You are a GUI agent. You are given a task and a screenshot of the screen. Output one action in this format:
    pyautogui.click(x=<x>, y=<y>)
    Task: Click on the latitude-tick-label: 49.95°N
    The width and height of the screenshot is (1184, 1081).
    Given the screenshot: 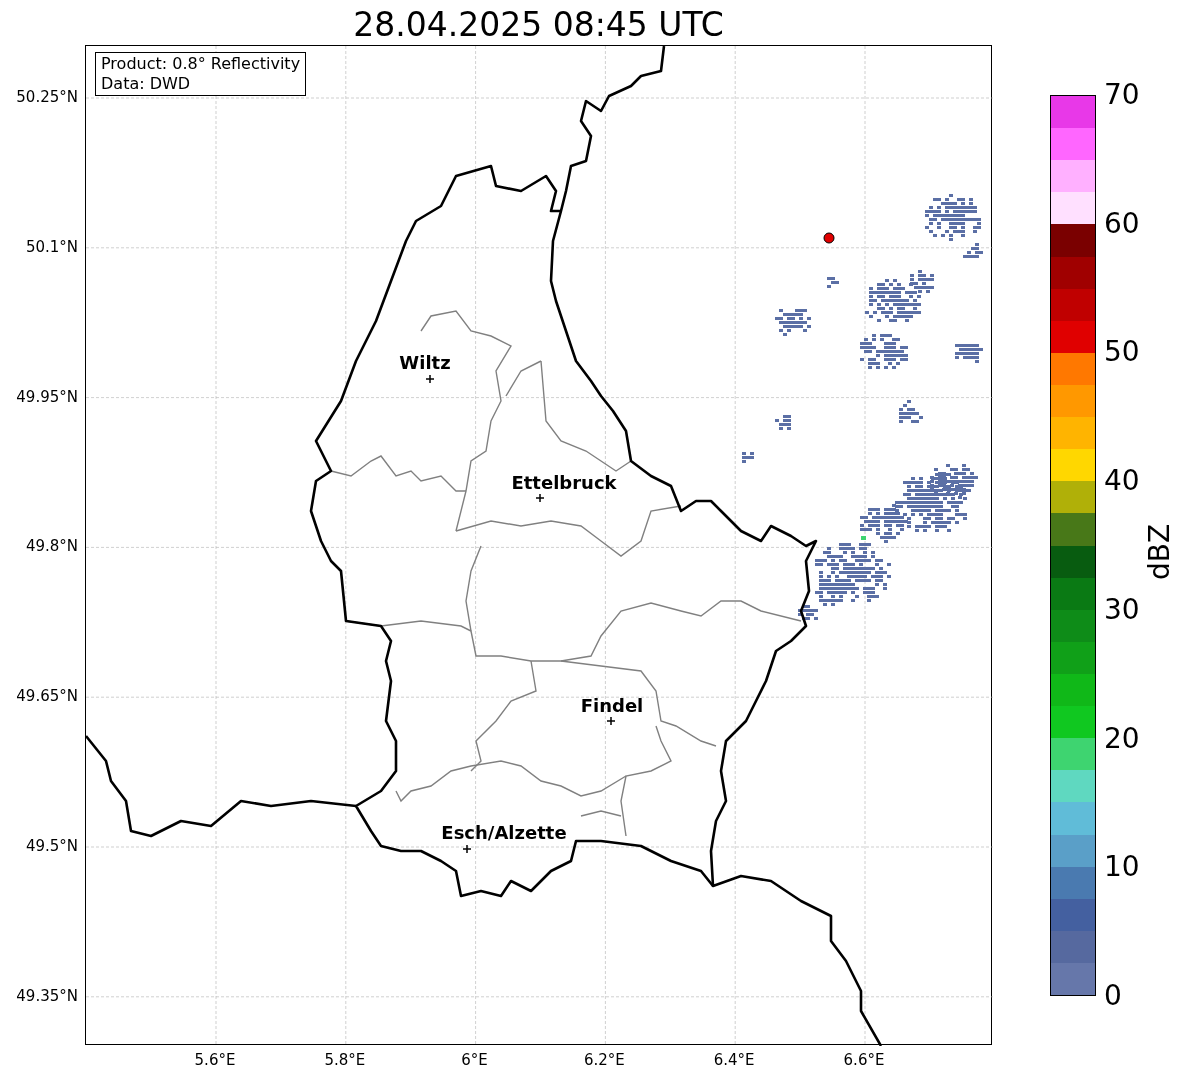 What is the action you would take?
    pyautogui.click(x=47, y=396)
    